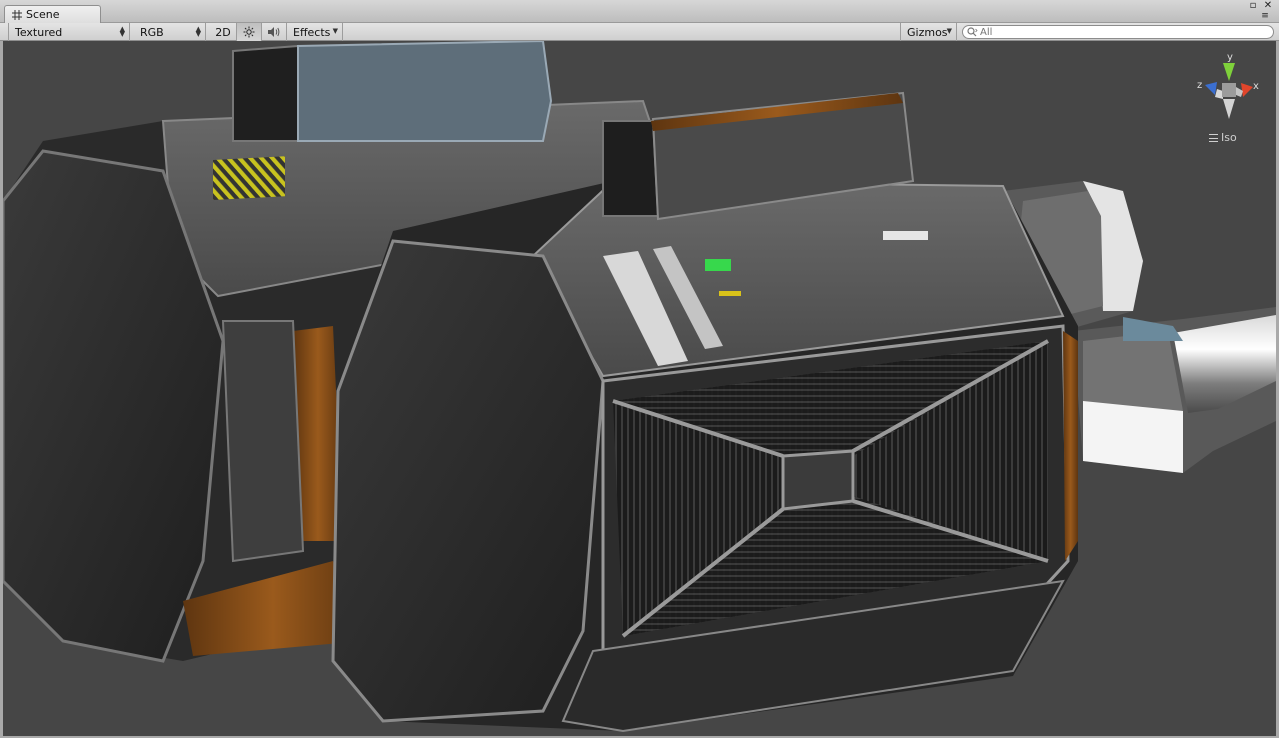 Image resolution: width=1279 pixels, height=738 pixels. Describe the element at coordinates (1229, 137) in the screenshot. I see `projection-label: Iso` at that location.